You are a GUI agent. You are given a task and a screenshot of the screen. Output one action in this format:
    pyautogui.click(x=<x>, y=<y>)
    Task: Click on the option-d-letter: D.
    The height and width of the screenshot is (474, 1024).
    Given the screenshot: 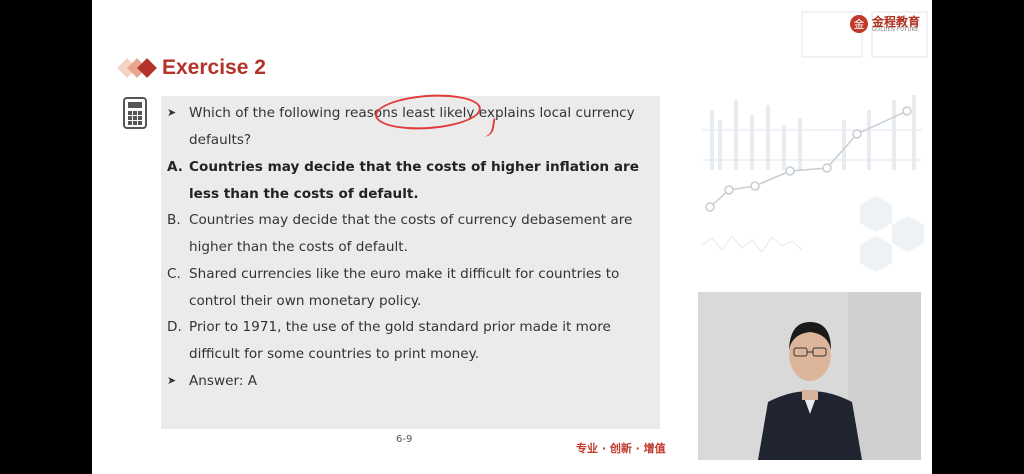 What is the action you would take?
    pyautogui.click(x=174, y=327)
    